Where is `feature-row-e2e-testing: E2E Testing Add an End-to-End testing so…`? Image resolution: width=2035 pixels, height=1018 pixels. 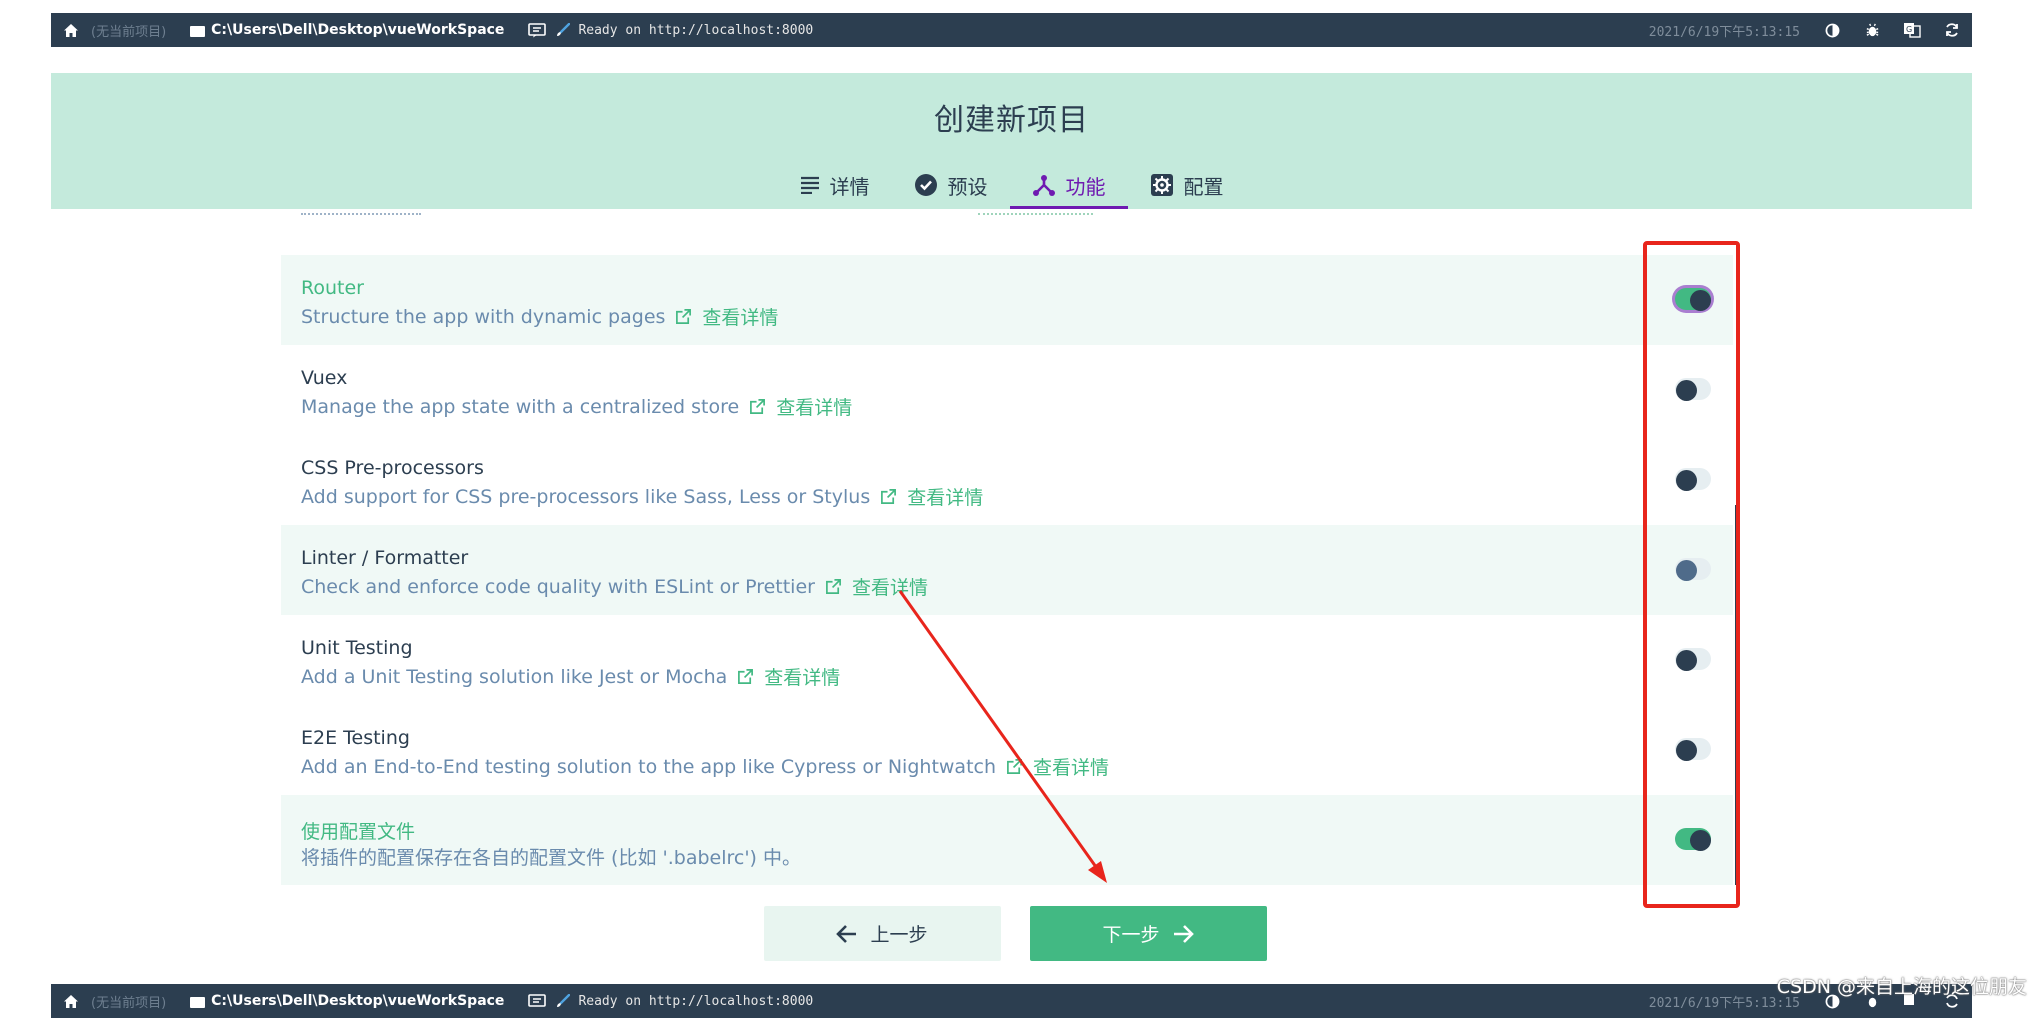 feature-row-e2e-testing: E2E Testing Add an End-to-End testing so… is located at coordinates (1007, 750).